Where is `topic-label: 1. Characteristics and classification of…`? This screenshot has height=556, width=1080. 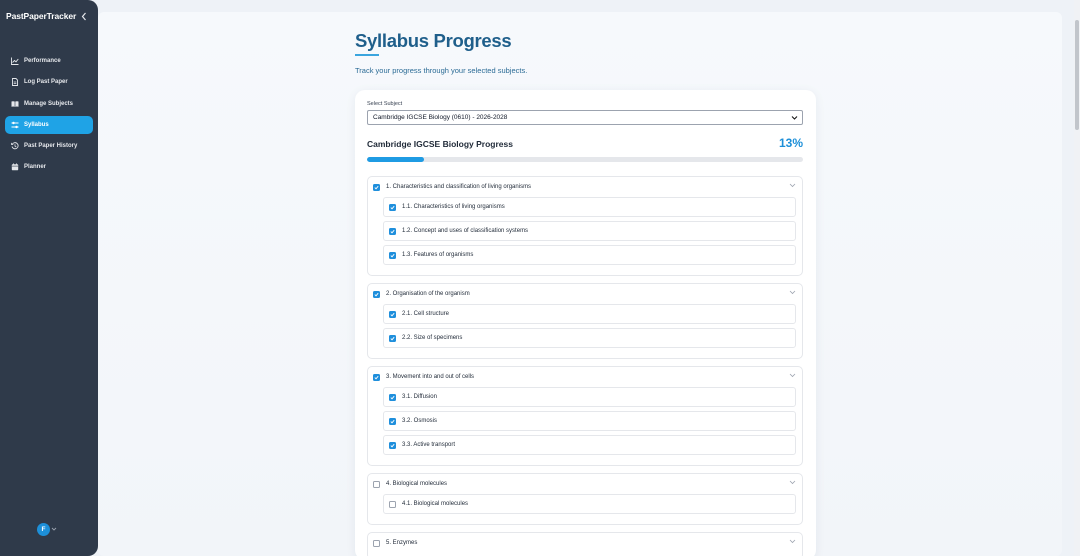
topic-label: 1. Characteristics and classification of… is located at coordinates (459, 187).